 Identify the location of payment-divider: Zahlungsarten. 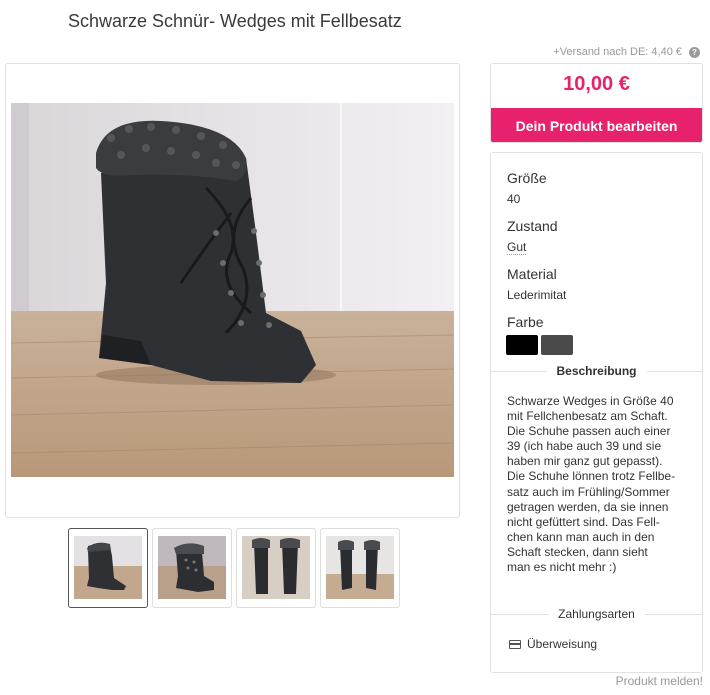
(596, 614).